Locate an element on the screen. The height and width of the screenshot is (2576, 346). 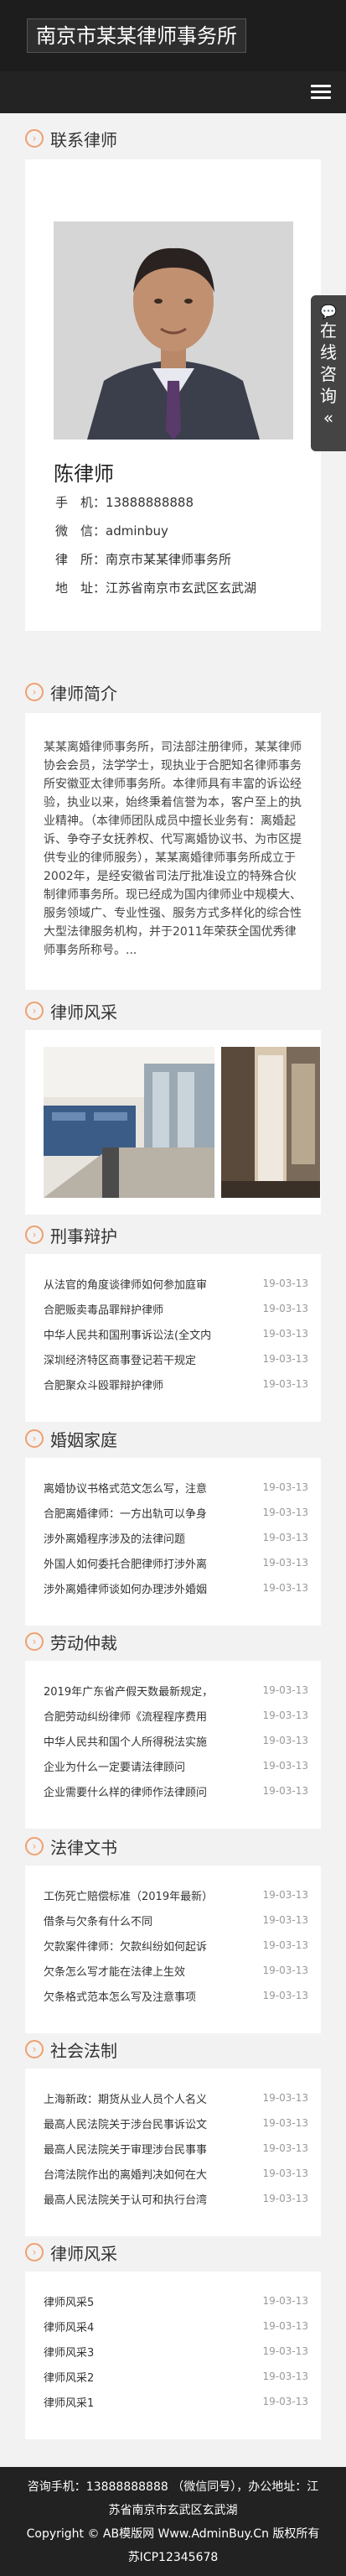
list-item: 2019年广东省产假天数最新规定， 19-03-13 is located at coordinates (176, 1690).